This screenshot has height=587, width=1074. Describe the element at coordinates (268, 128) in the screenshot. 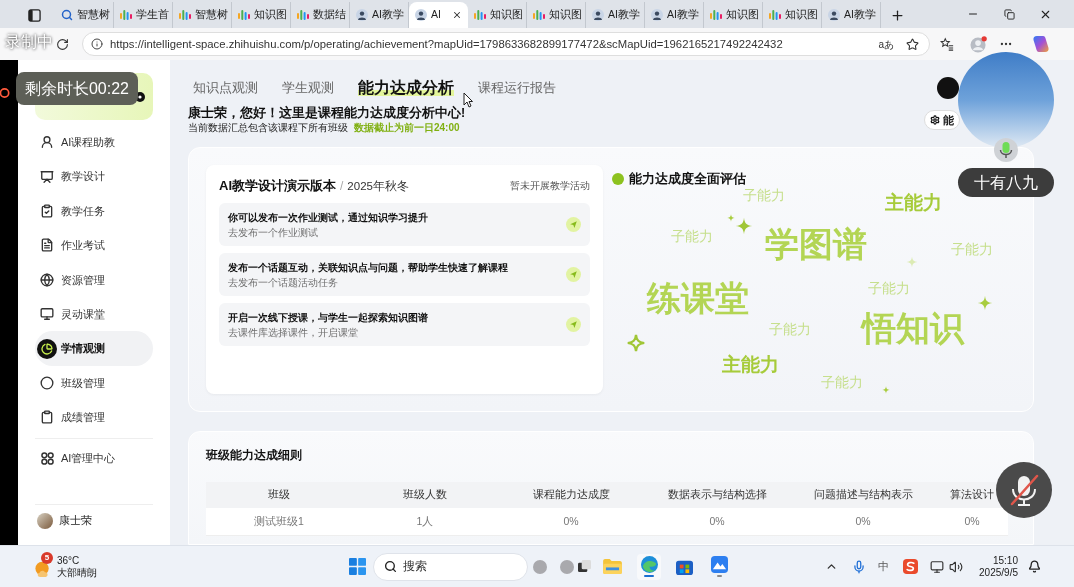

I see `data-scope-note: 当前数据汇总包含该课程下所有班级` at that location.